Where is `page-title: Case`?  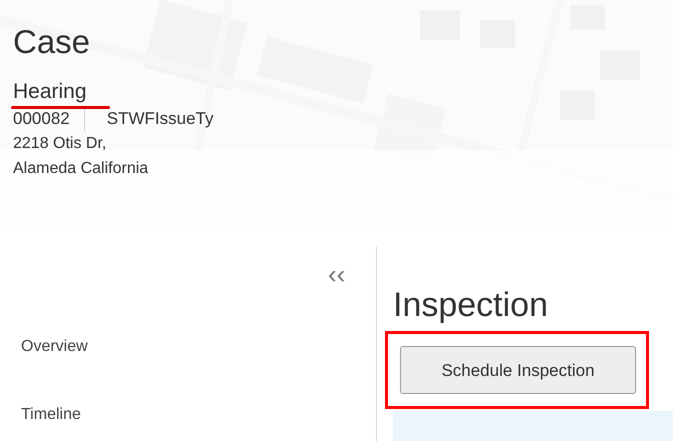
page-title: Case is located at coordinates (51, 42).